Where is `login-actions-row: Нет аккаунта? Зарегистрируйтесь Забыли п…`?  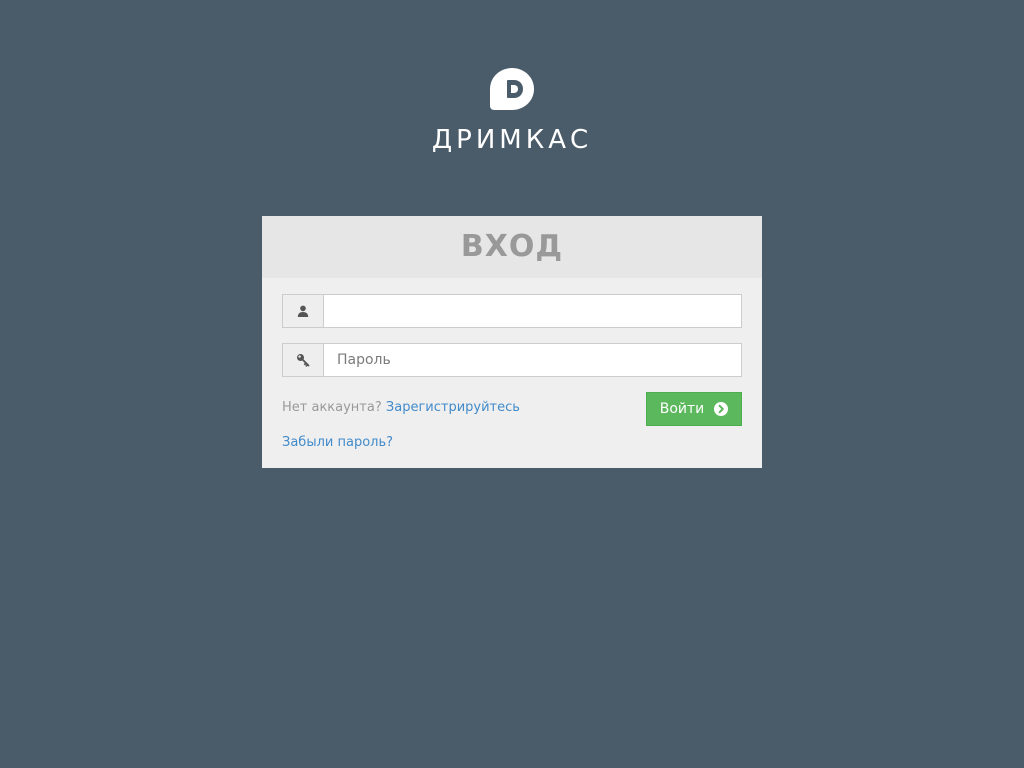 login-actions-row: Нет аккаунта? Зарегистрируйтесь Забыли п… is located at coordinates (512, 421).